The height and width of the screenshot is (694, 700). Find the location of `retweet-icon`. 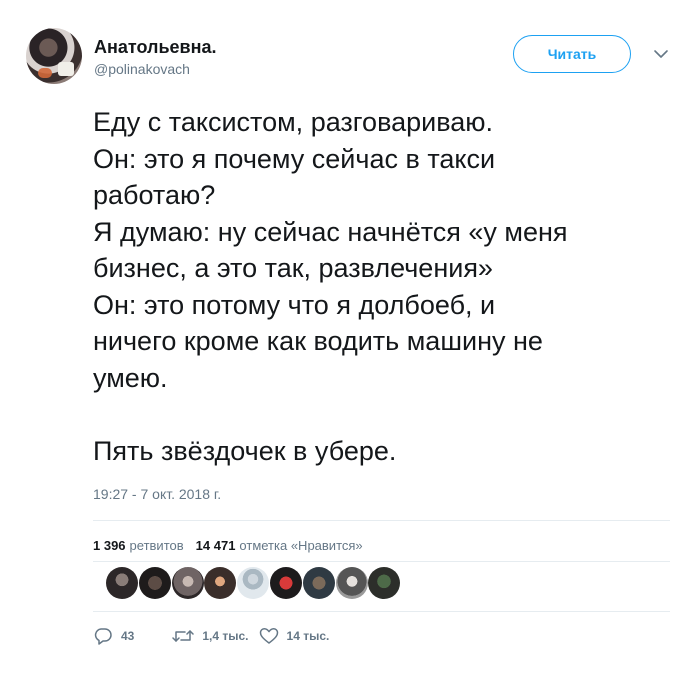

retweet-icon is located at coordinates (183, 636).